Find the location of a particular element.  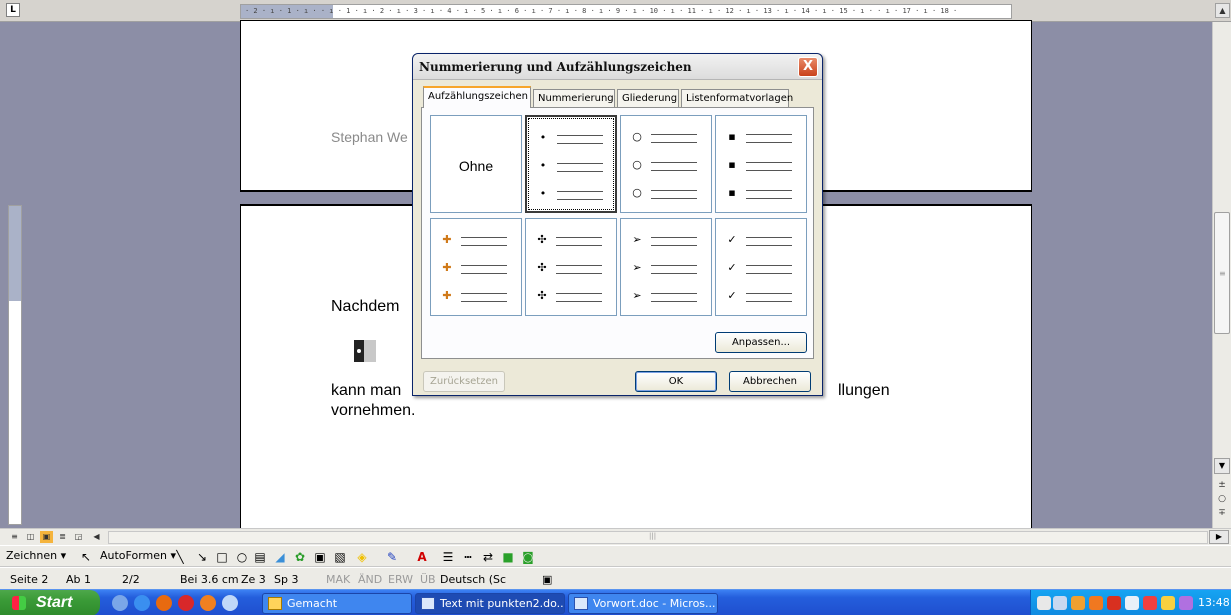

fill-color-icon: ◈ is located at coordinates (362, 557).